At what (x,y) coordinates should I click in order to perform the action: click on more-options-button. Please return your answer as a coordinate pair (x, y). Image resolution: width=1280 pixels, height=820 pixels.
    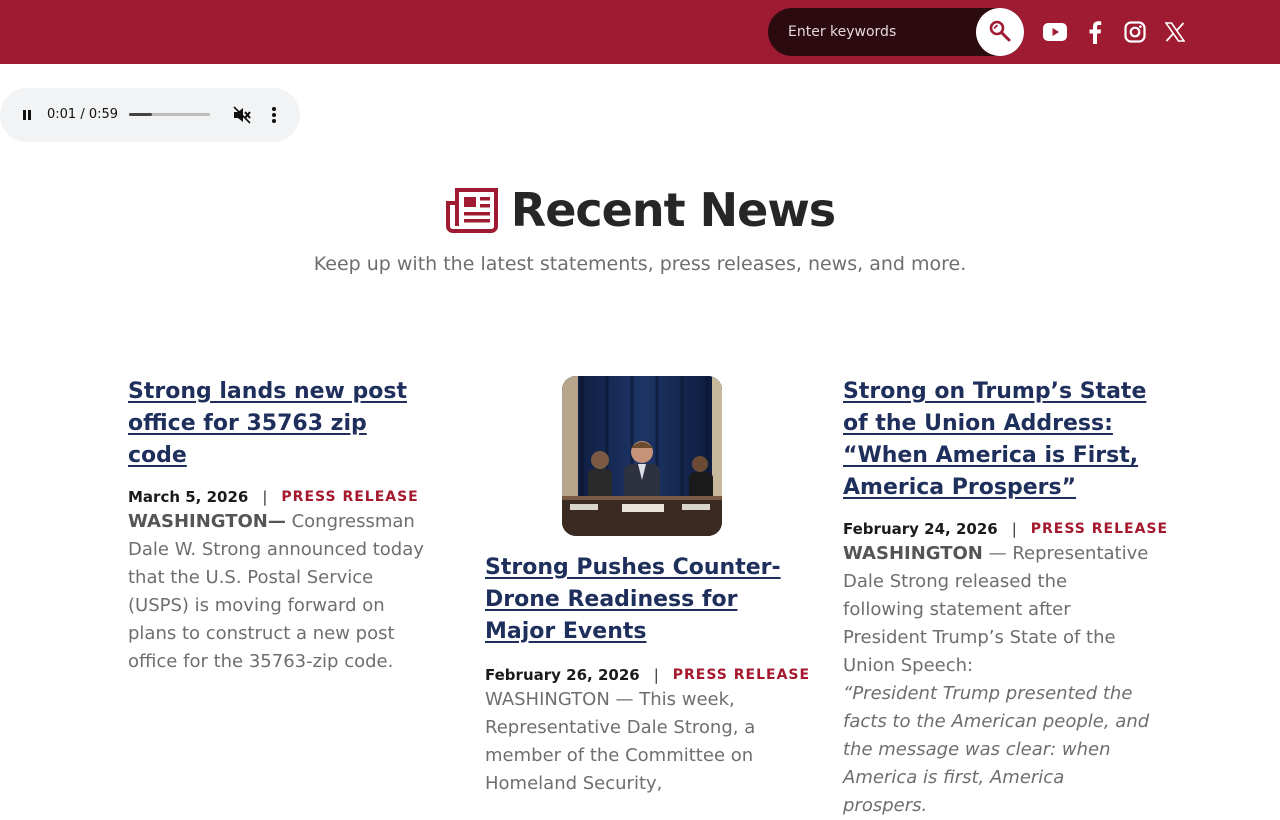
    Looking at the image, I should click on (274, 115).